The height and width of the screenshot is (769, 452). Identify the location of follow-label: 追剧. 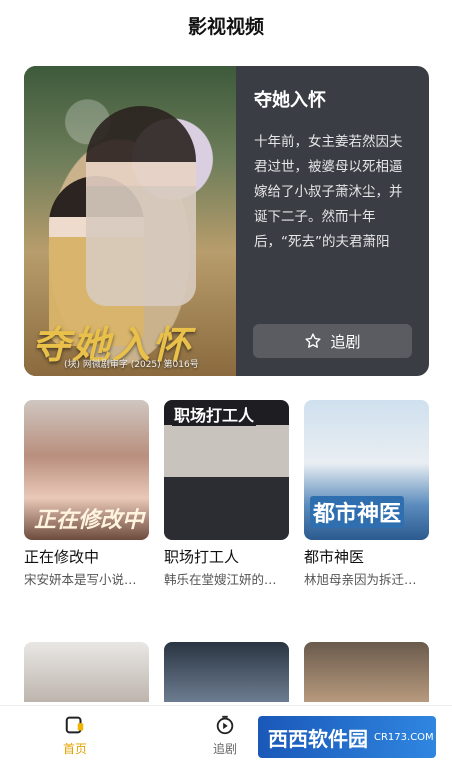
(345, 341).